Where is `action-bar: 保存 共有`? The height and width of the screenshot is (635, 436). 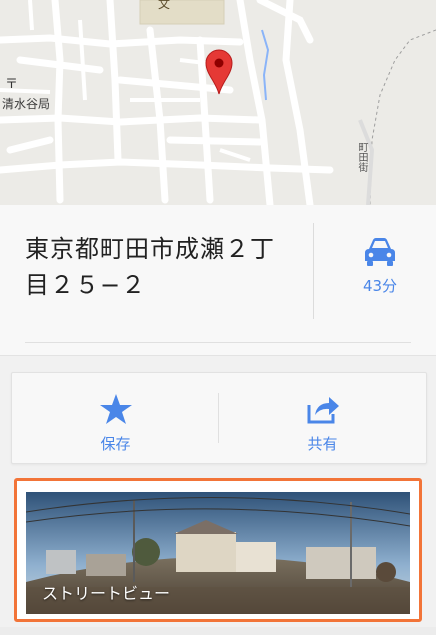 action-bar: 保存 共有 is located at coordinates (219, 418).